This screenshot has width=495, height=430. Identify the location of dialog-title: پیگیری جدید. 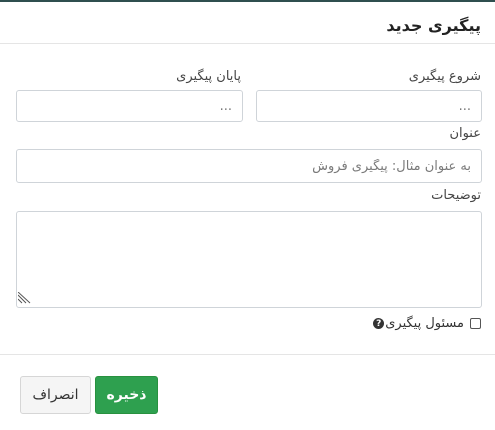
(433, 25).